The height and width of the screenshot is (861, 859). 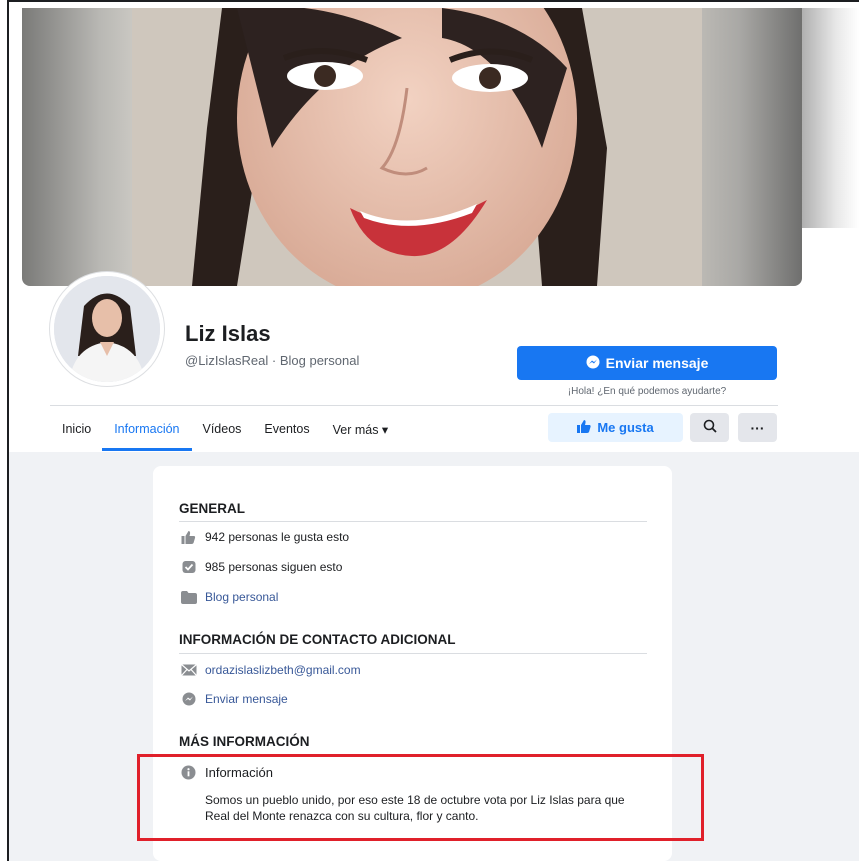 What do you see at coordinates (188, 597) in the screenshot?
I see `folder-icon` at bounding box center [188, 597].